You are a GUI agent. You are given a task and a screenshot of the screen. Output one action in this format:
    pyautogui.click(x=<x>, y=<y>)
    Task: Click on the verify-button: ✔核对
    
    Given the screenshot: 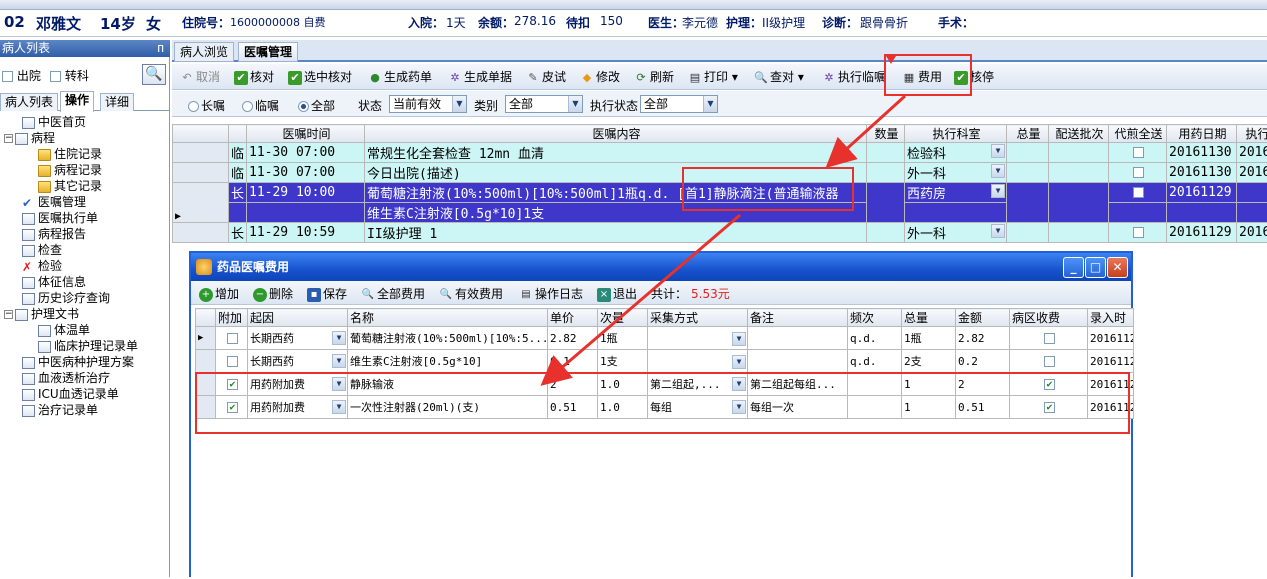 What is the action you would take?
    pyautogui.click(x=254, y=77)
    